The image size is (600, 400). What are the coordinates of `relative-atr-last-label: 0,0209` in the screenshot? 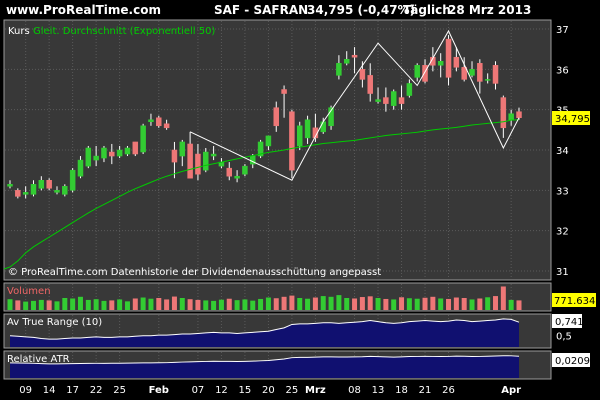 It's located at (572, 361).